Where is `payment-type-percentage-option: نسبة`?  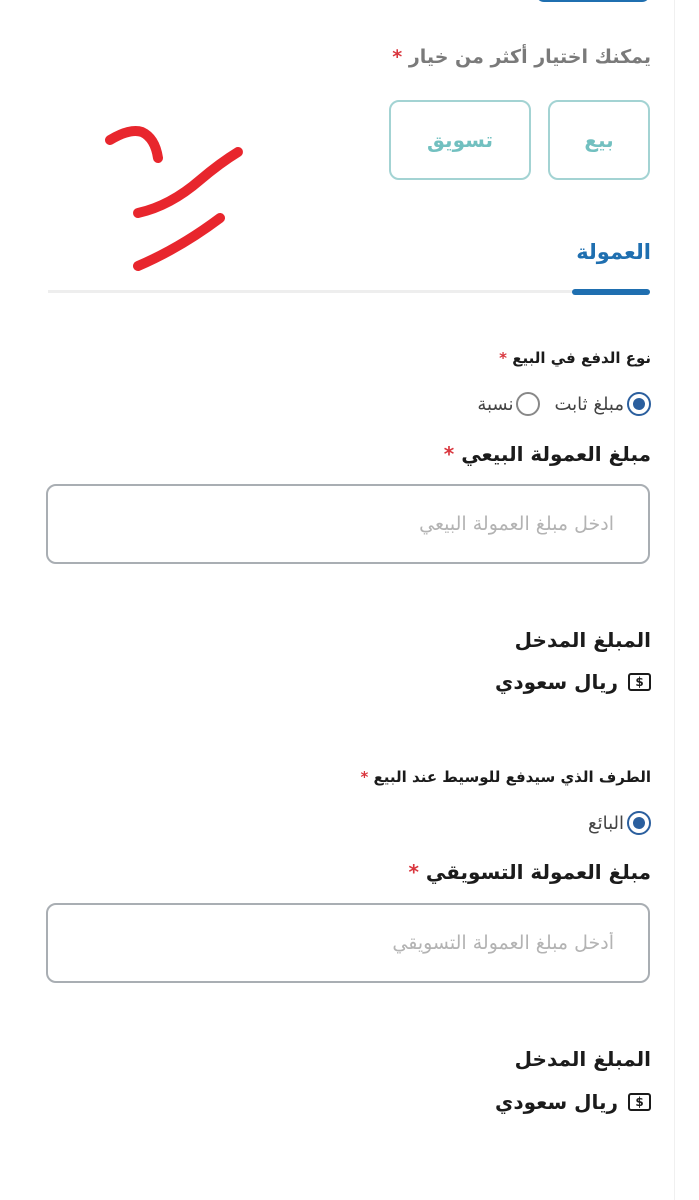
payment-type-percentage-option: نسبة is located at coordinates (509, 404).